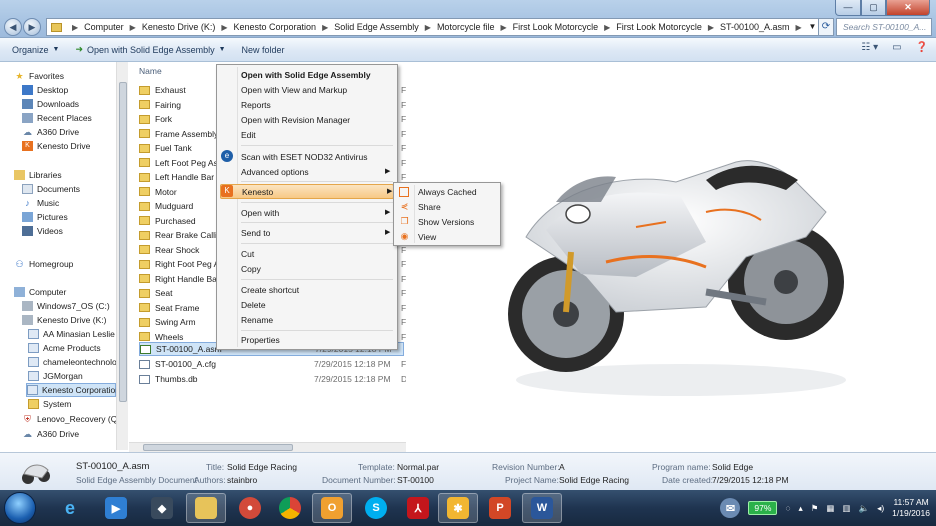  I want to click on nav-kenesto-drive: K Kenesto Drive, so click(56, 146).